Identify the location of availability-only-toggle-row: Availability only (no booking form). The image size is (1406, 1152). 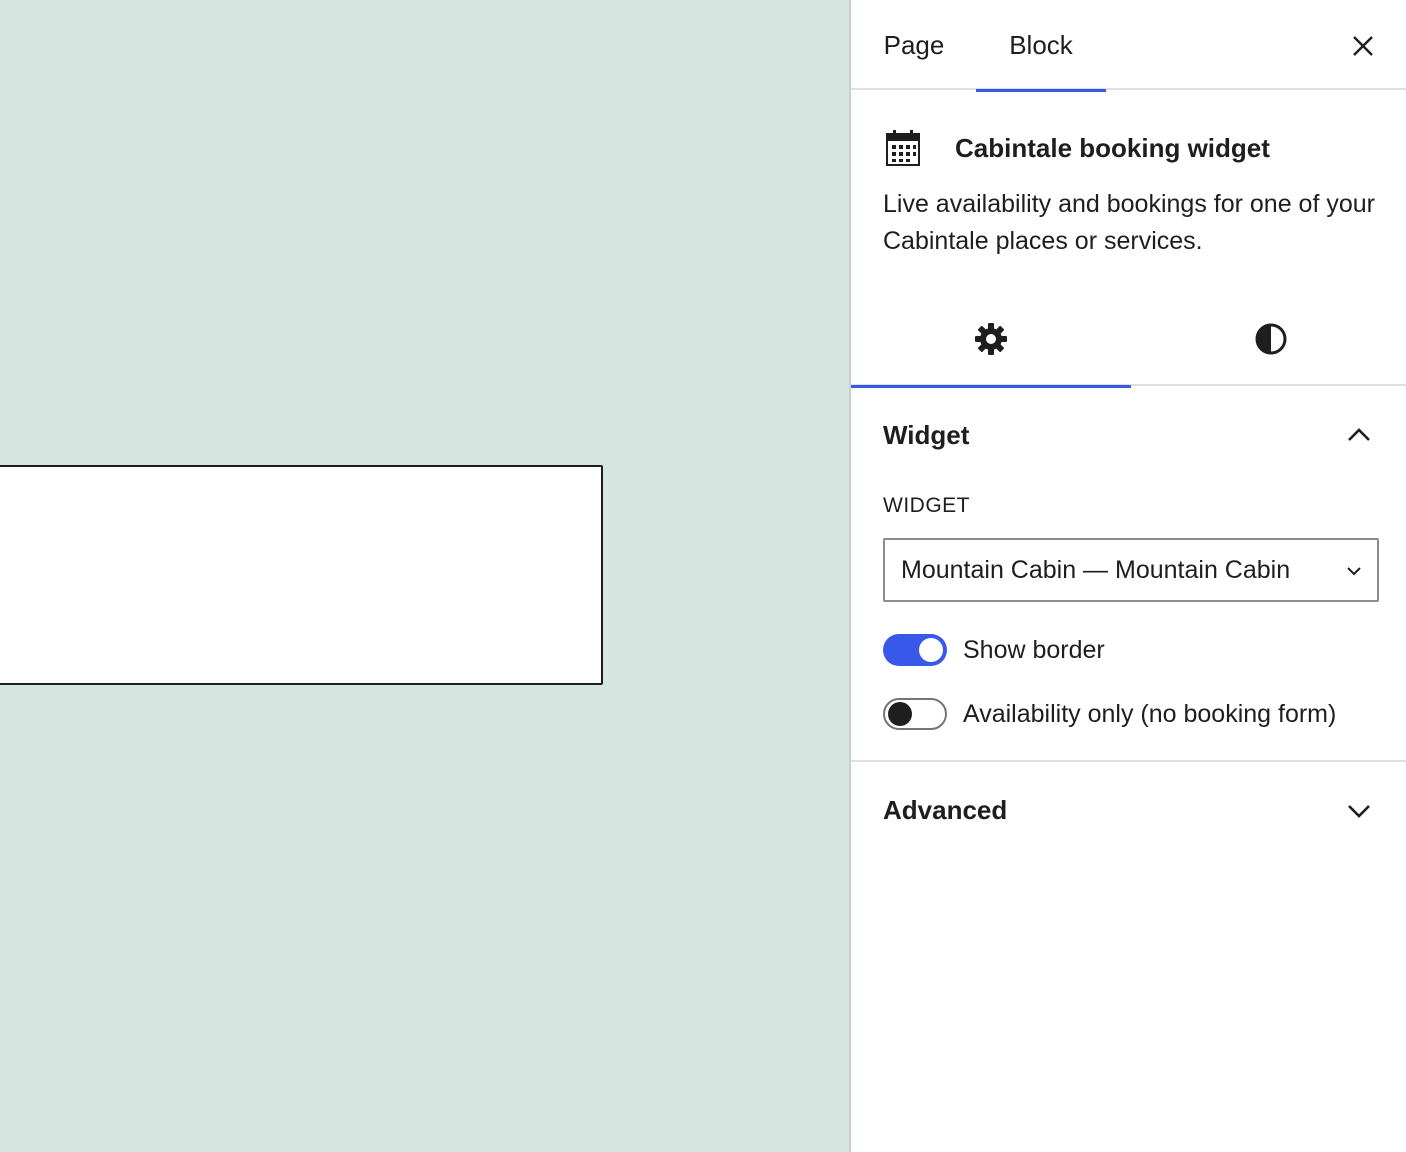
(1109, 714).